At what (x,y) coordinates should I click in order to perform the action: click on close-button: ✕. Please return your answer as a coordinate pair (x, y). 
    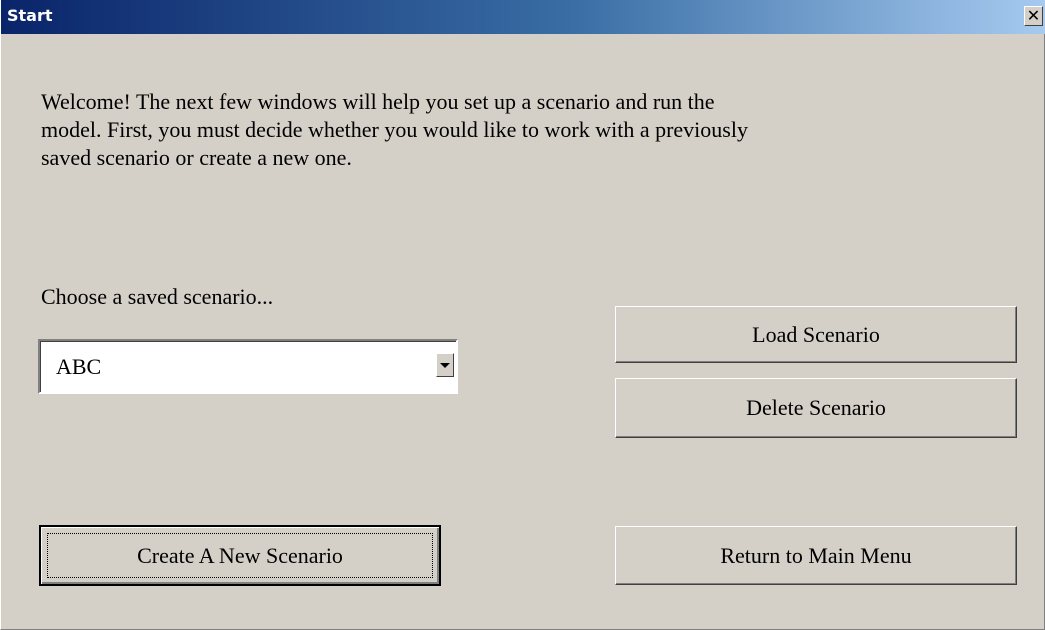
    Looking at the image, I should click on (1033, 16).